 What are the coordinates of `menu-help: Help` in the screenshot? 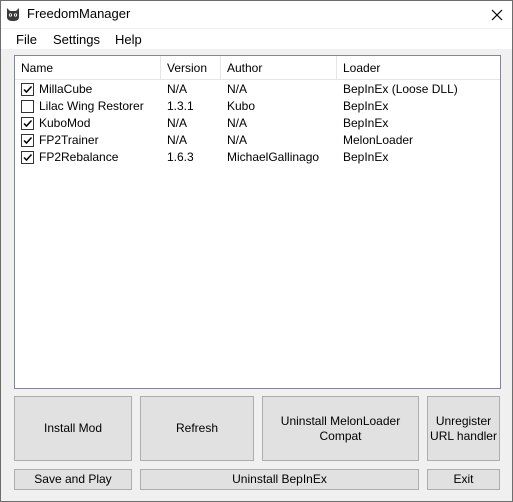 It's located at (128, 39).